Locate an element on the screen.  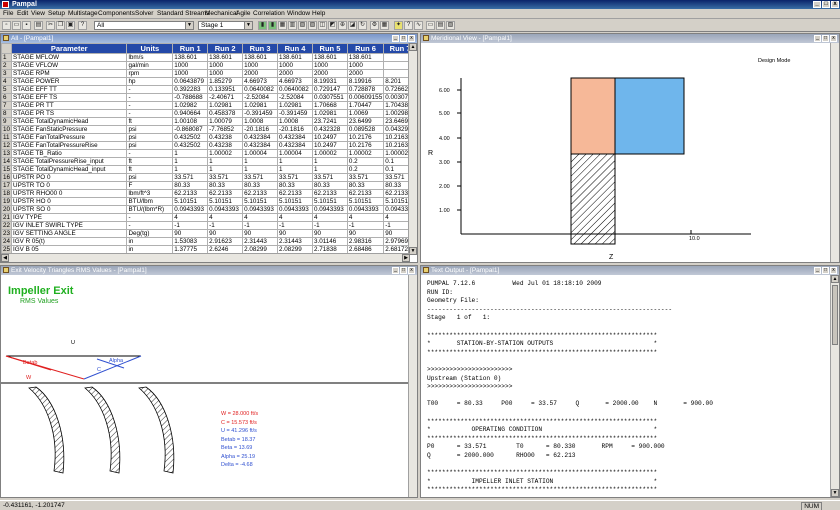
value-cell: 0.458378 is located at coordinates (225, 113).